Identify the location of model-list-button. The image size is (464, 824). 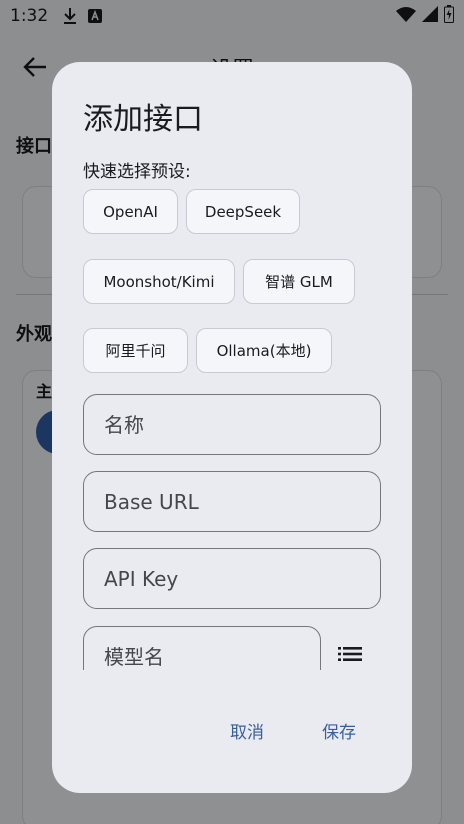
(350, 656).